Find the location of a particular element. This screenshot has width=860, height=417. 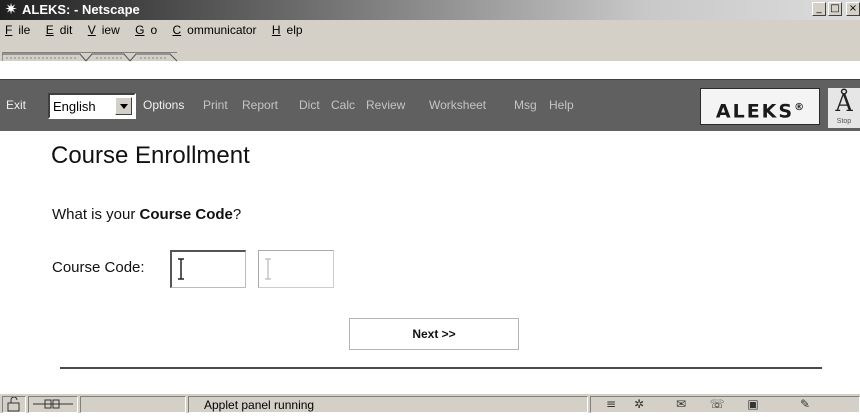

progress-field is located at coordinates (133, 404).